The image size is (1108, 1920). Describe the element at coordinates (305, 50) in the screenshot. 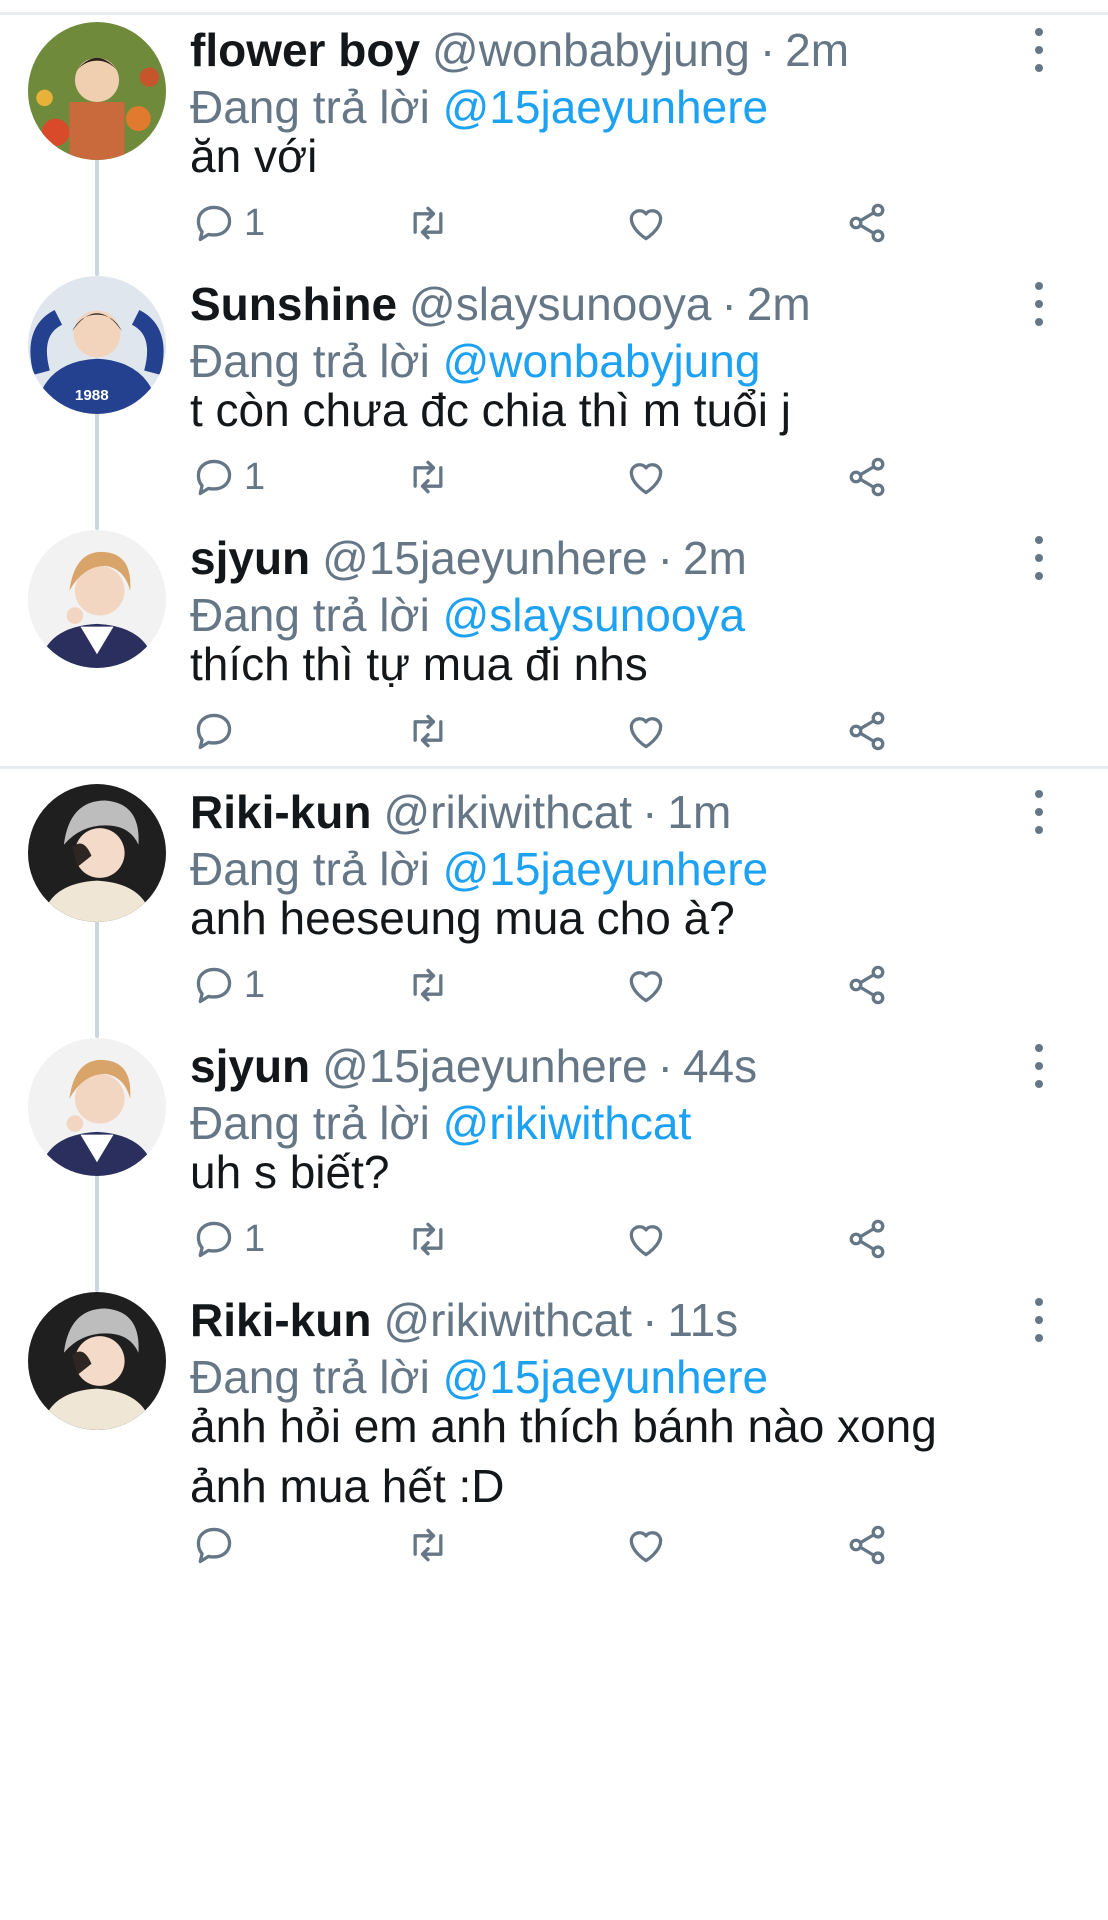

I see `display-name: flower boy` at that location.